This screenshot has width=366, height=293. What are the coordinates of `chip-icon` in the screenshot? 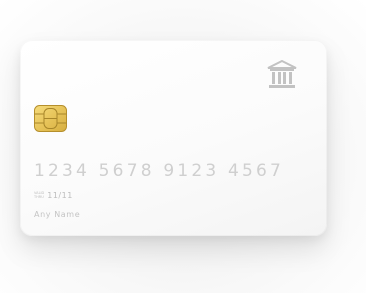 It's located at (50, 118).